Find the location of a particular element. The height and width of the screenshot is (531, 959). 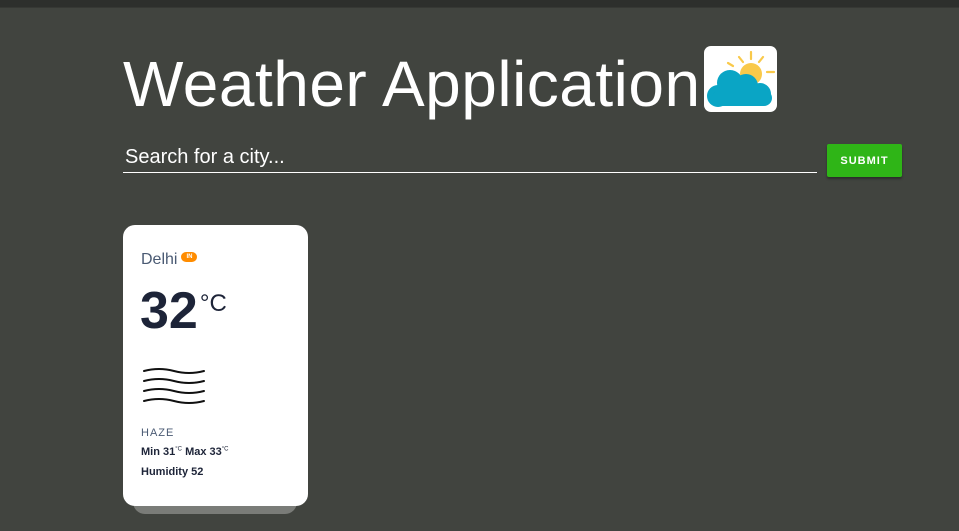

temperature-value: 32 is located at coordinates (169, 311).